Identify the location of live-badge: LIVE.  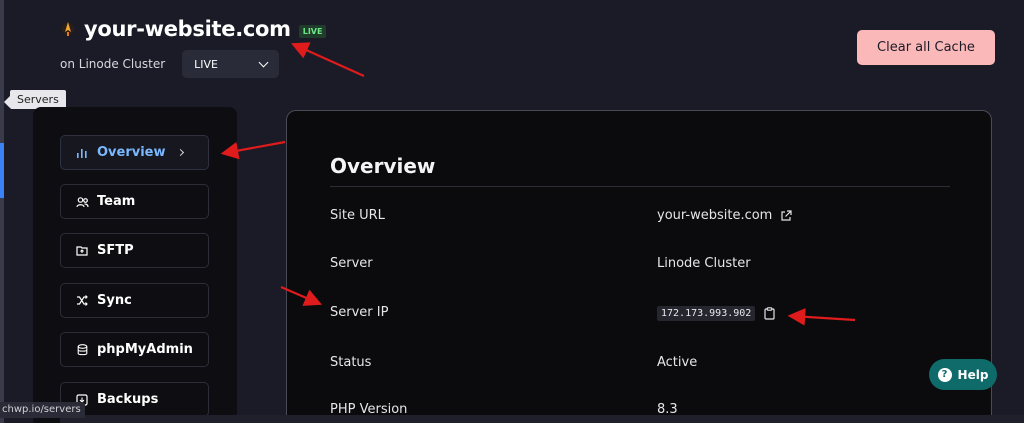
(312, 31).